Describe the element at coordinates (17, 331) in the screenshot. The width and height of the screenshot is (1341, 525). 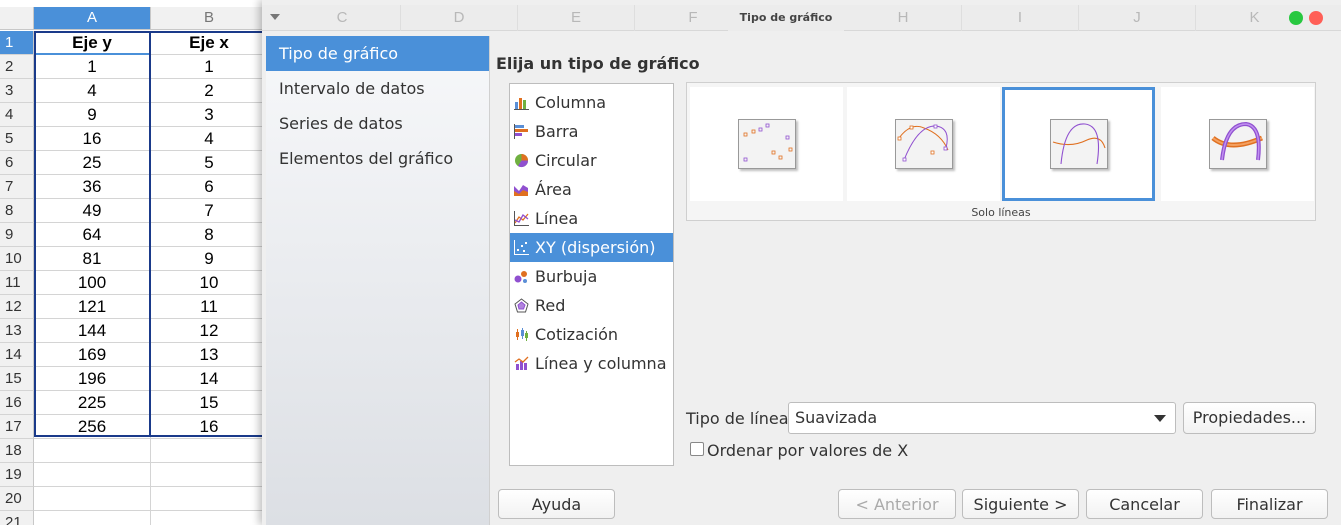
I see `row-header: 13` at that location.